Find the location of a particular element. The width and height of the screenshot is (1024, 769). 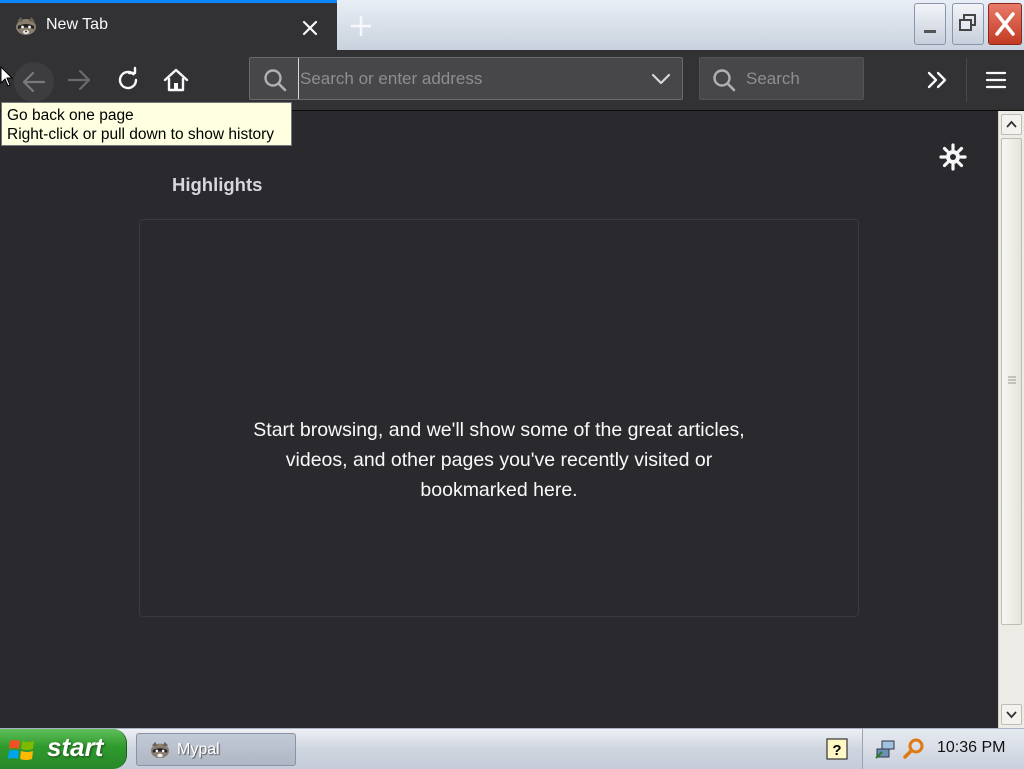

network-icon is located at coordinates (886, 749).